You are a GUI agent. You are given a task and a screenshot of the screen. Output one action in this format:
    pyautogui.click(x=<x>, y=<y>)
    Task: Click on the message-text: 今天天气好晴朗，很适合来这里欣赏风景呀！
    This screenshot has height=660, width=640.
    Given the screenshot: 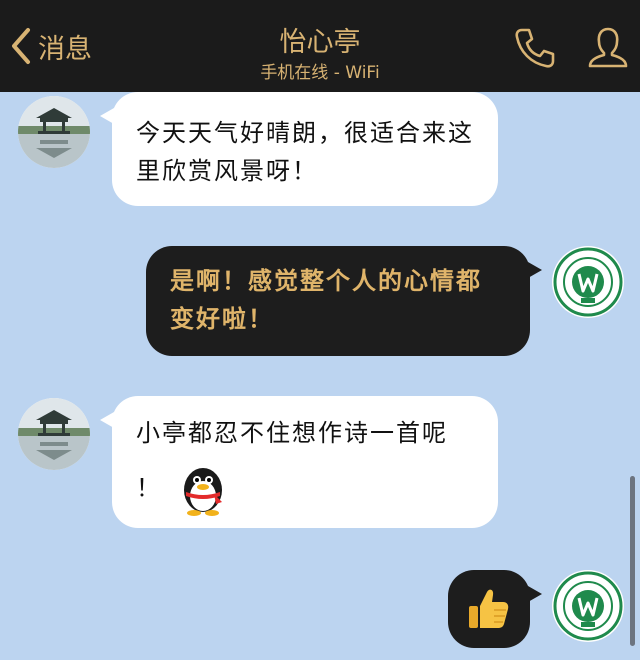 What is the action you would take?
    pyautogui.click(x=305, y=152)
    